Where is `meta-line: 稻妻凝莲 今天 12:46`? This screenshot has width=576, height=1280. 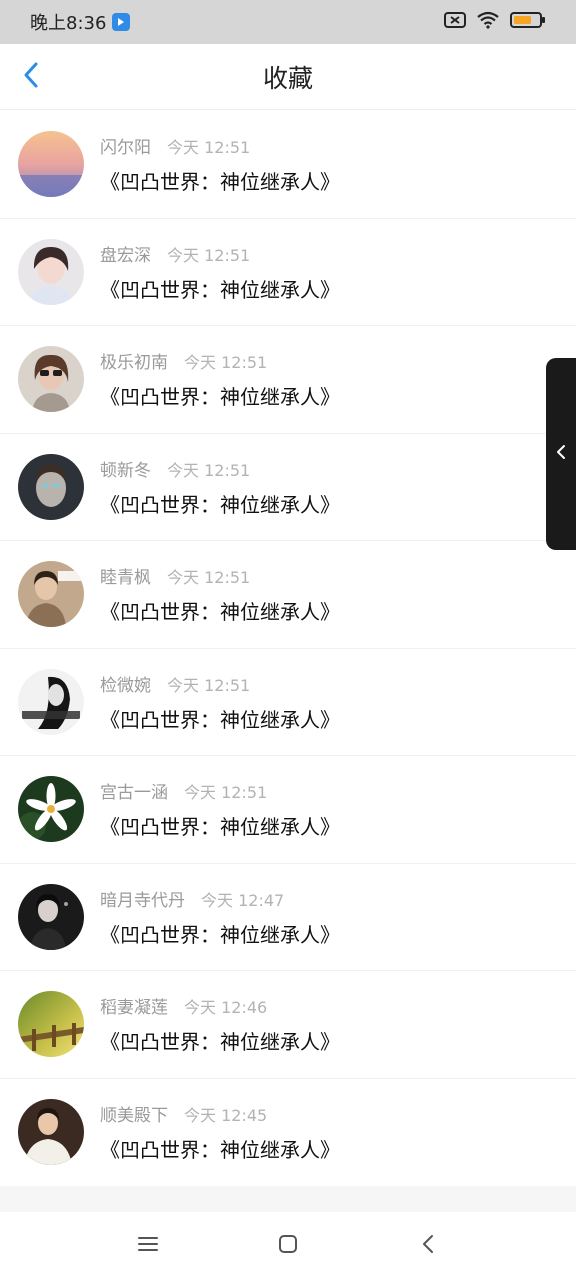 meta-line: 稻妻凝莲 今天 12:46 is located at coordinates (220, 1005).